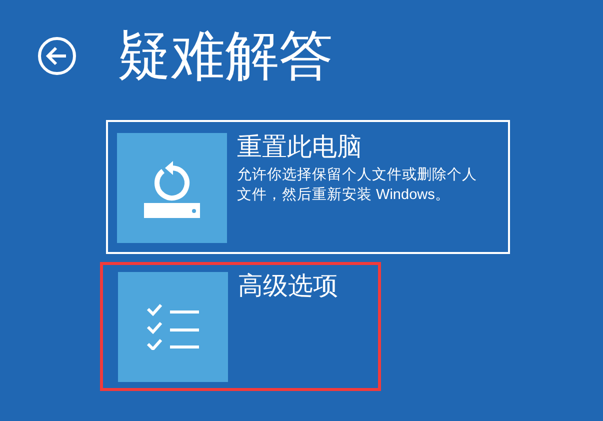  What do you see at coordinates (57, 56) in the screenshot?
I see `back-button` at bounding box center [57, 56].